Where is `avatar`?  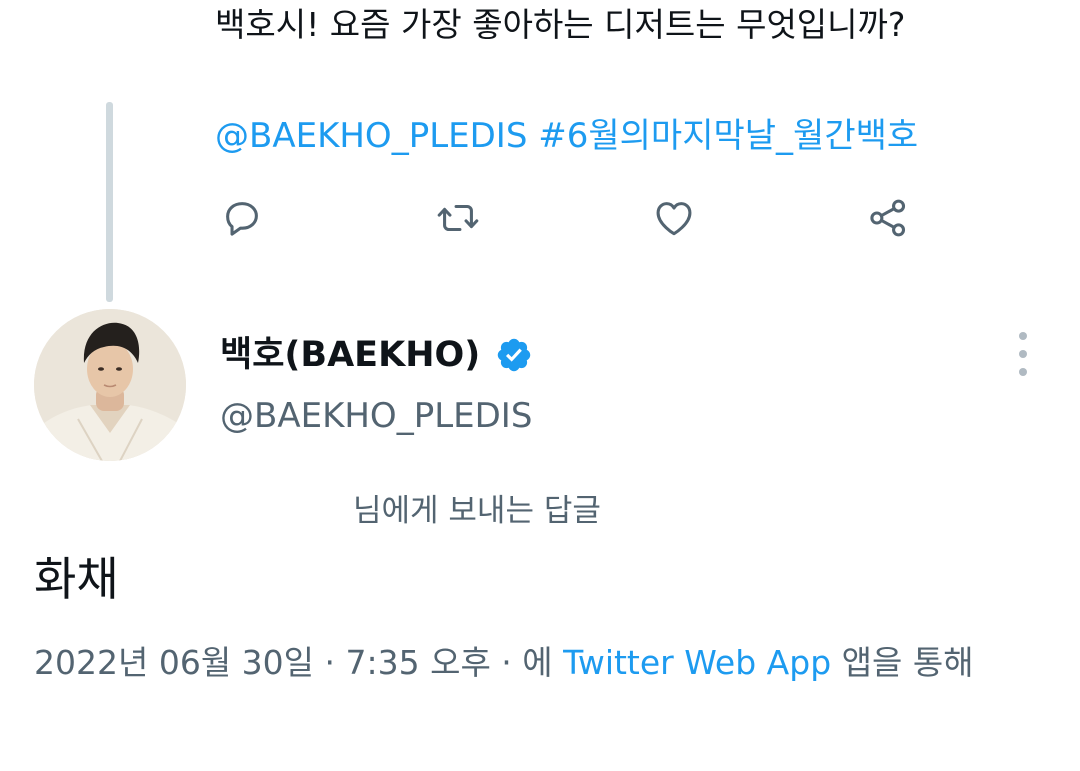
avatar is located at coordinates (110, 385).